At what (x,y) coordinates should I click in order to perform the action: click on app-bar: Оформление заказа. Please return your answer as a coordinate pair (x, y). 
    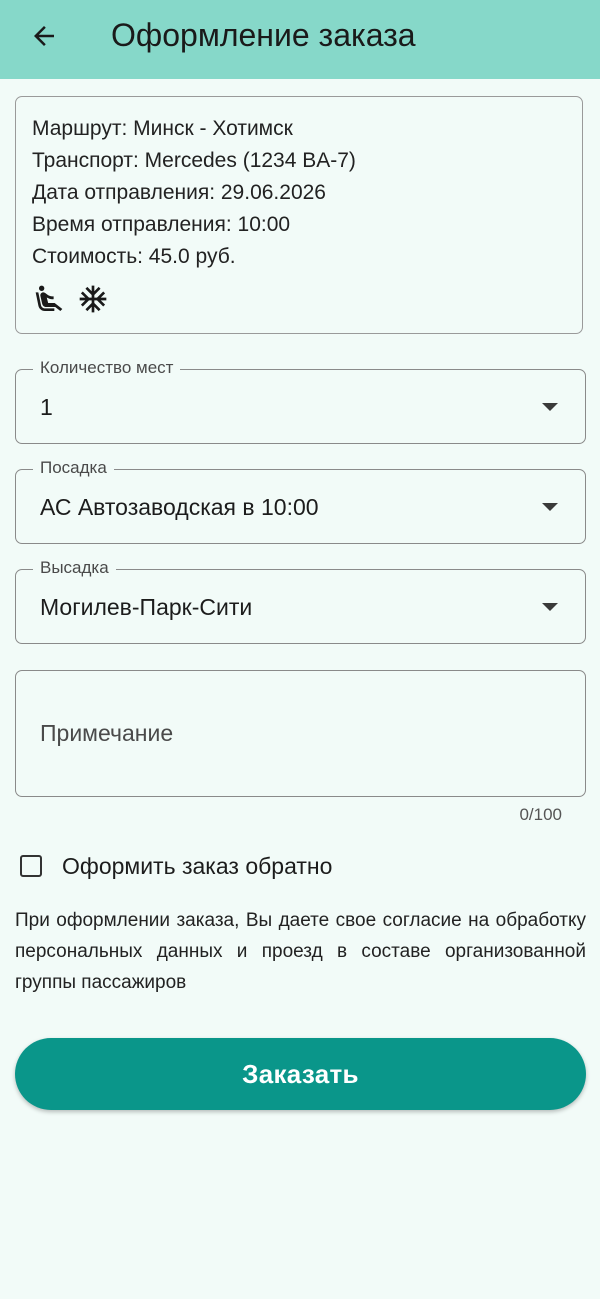
    Looking at the image, I should click on (300, 39).